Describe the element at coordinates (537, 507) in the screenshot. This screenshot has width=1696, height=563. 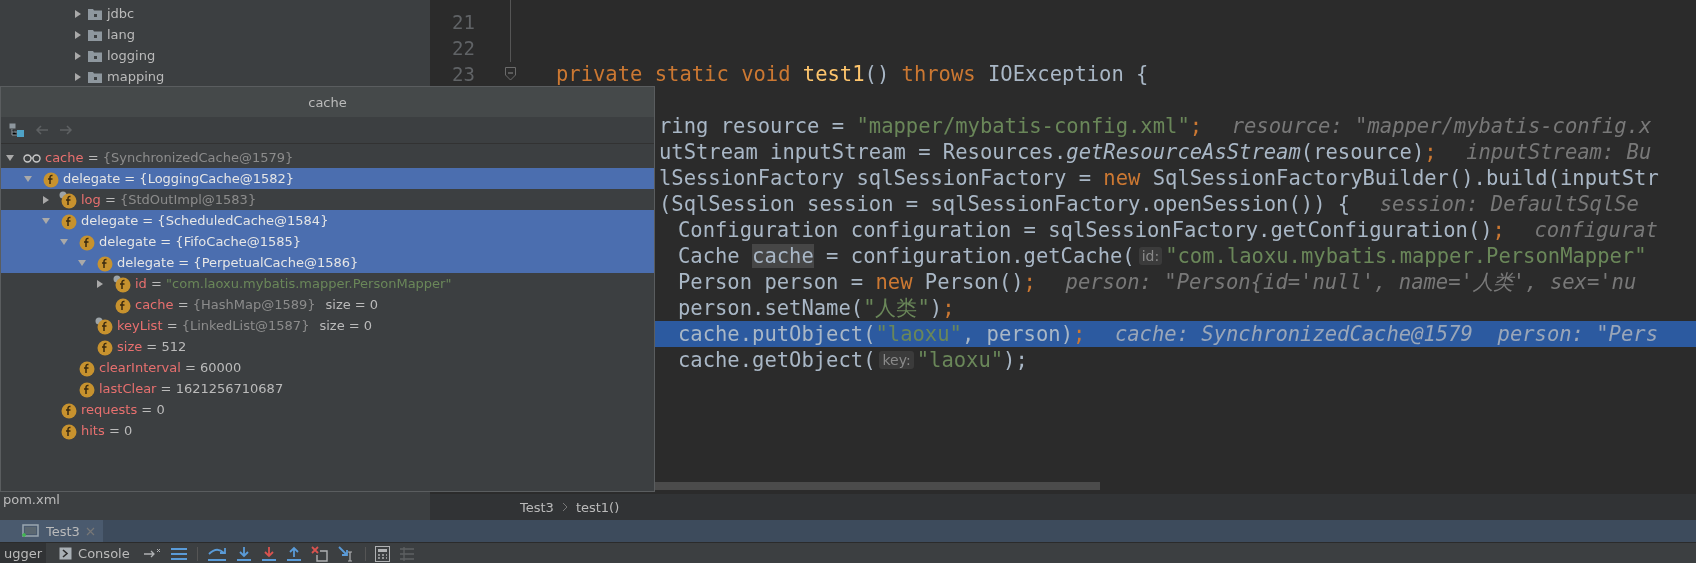
I see `breadcrumb-item: Test3` at that location.